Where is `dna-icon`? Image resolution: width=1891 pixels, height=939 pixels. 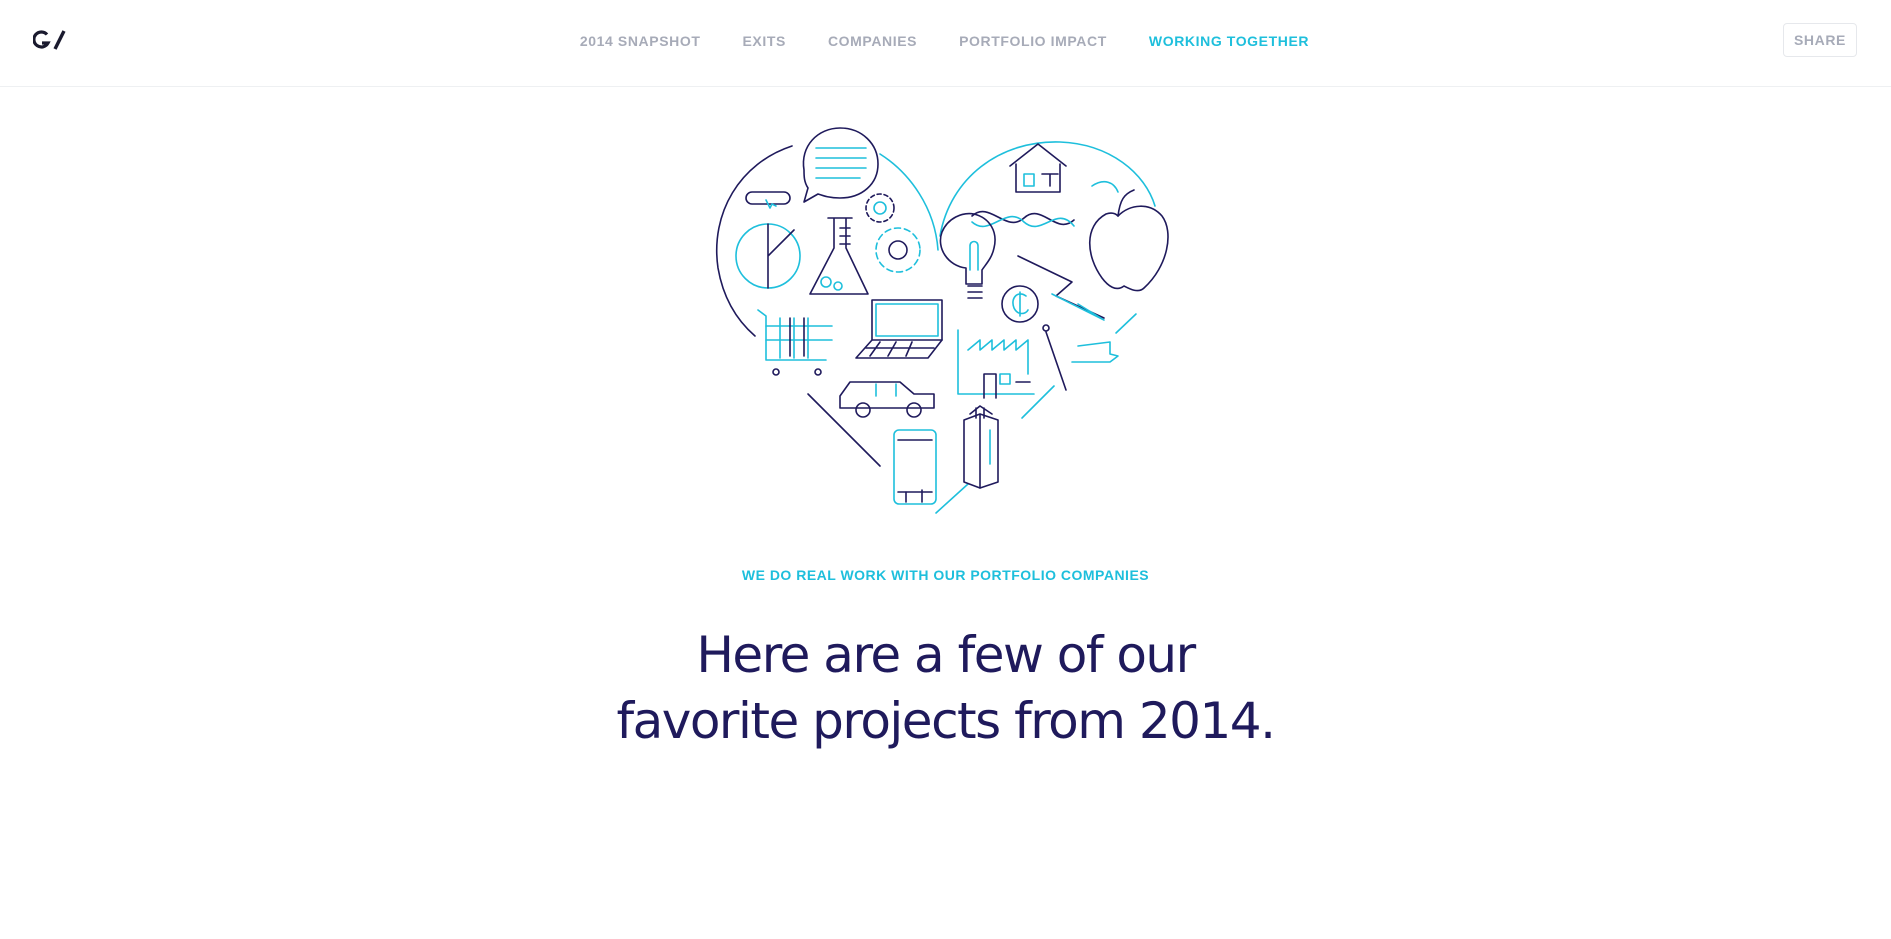
dna-icon is located at coordinates (1023, 219).